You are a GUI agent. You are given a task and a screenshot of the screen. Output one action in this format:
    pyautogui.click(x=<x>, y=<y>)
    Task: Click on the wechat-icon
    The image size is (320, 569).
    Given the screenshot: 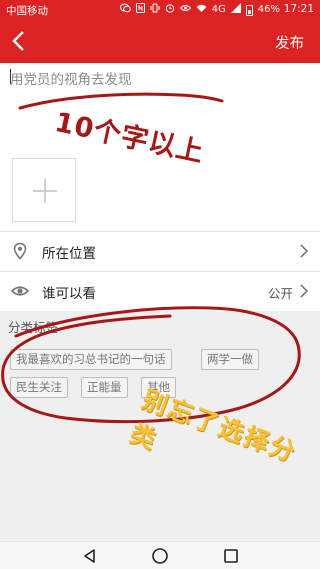 What is the action you would take?
    pyautogui.click(x=125, y=10)
    